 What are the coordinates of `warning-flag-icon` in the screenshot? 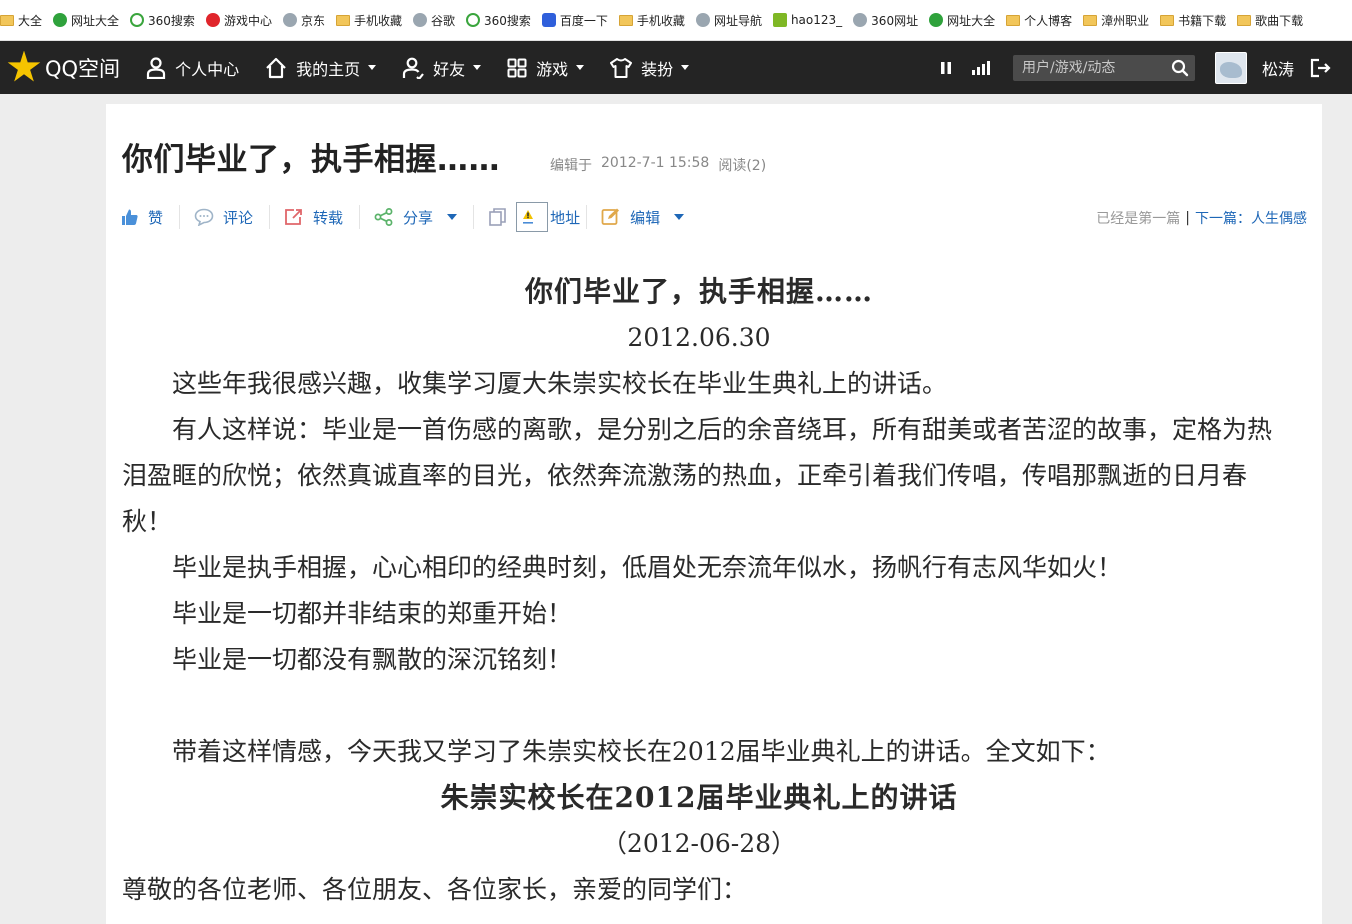 It's located at (532, 217).